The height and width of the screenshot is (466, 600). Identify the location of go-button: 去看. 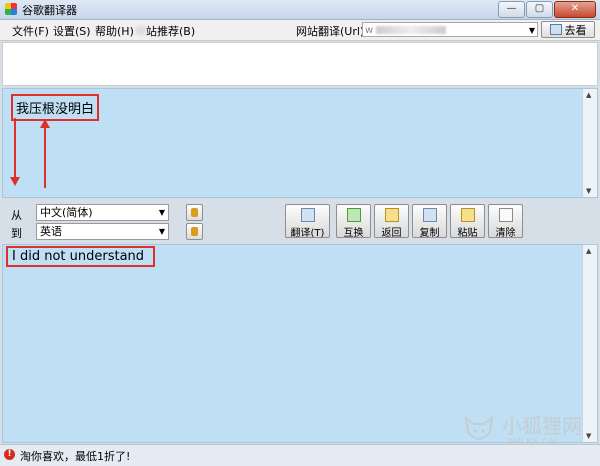
(568, 29).